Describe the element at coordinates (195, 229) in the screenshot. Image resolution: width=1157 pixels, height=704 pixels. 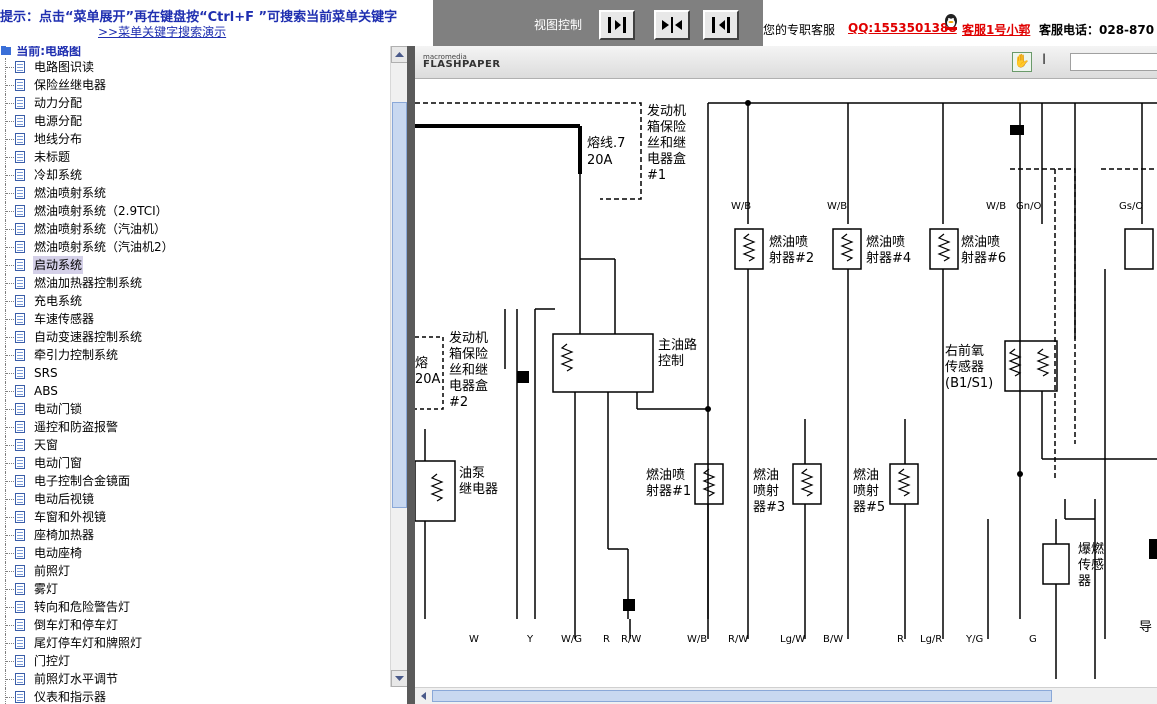
I see `tree-item: 燃油喷射系统（汽油机）` at that location.